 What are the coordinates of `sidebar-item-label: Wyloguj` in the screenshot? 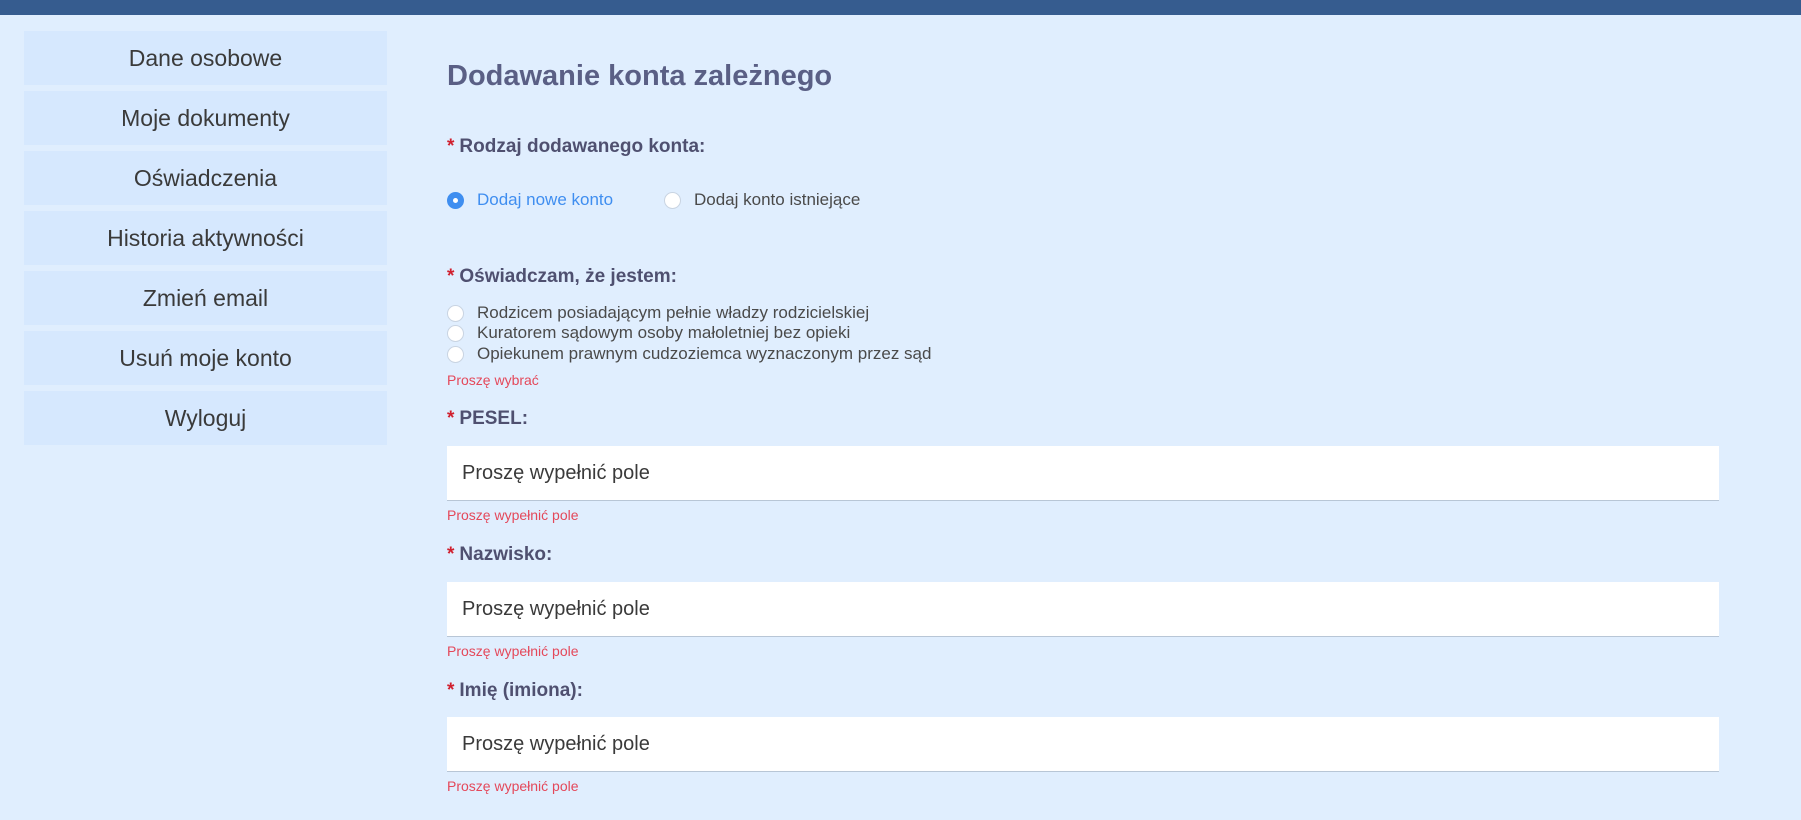 It's located at (205, 417).